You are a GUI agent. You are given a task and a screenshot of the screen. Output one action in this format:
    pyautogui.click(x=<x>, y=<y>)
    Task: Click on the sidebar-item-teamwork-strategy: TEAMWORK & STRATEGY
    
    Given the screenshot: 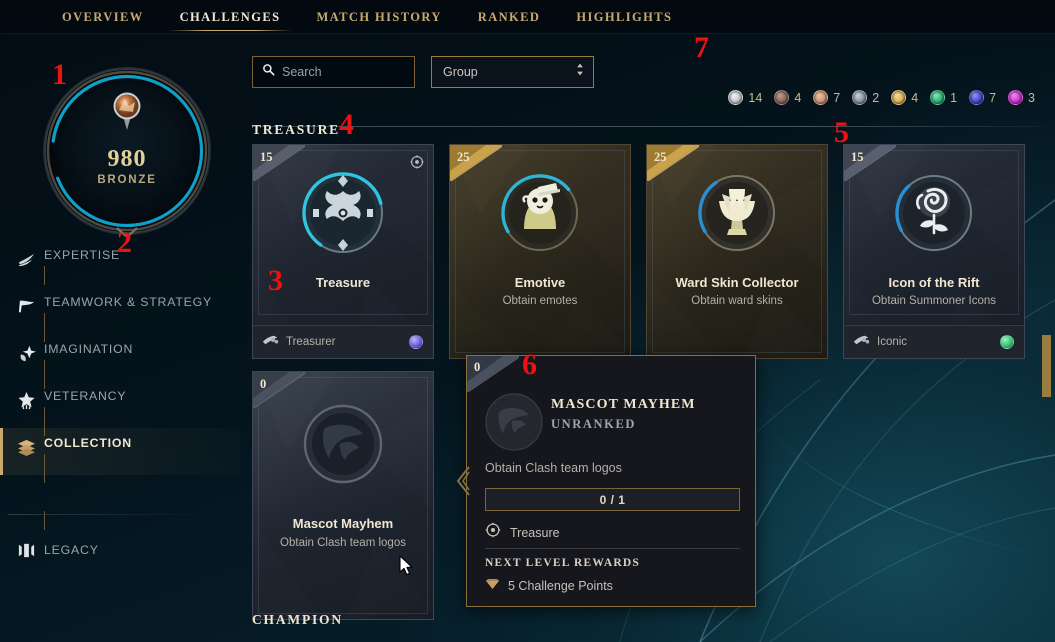 What is the action you would take?
    pyautogui.click(x=120, y=338)
    